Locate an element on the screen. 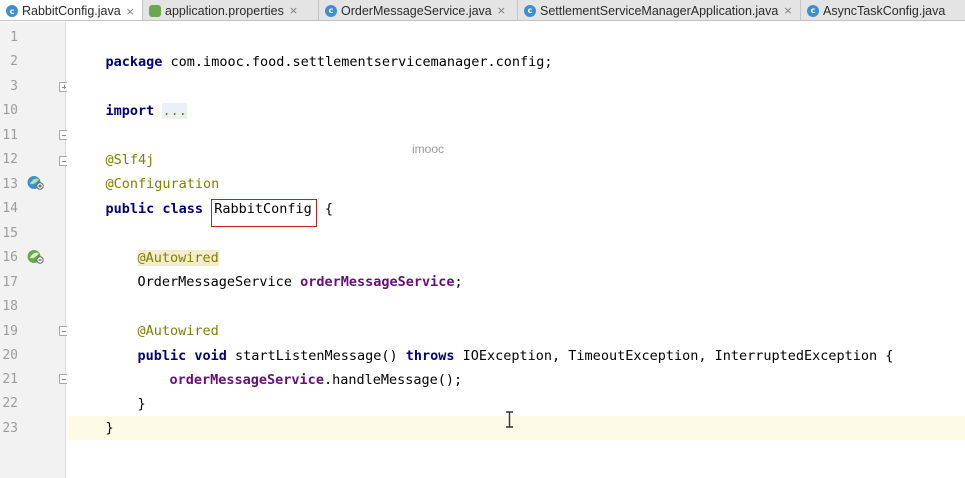 This screenshot has height=478, width=965. line-number: 22 is located at coordinates (10, 403).